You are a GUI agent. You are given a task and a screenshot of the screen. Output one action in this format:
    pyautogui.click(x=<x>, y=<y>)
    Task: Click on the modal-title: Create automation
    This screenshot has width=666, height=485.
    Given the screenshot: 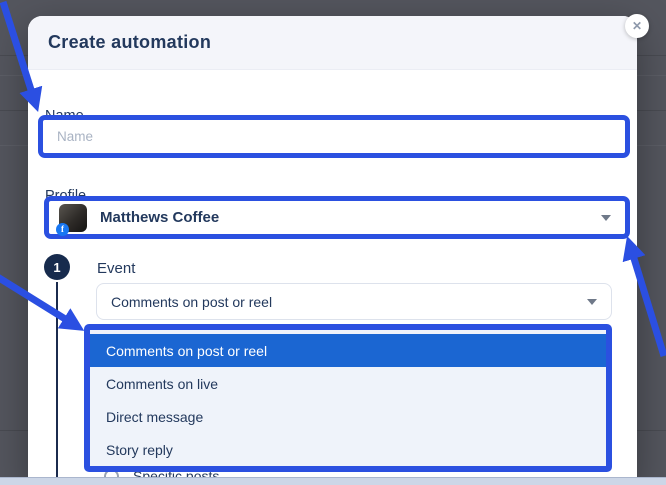 What is the action you would take?
    pyautogui.click(x=130, y=42)
    